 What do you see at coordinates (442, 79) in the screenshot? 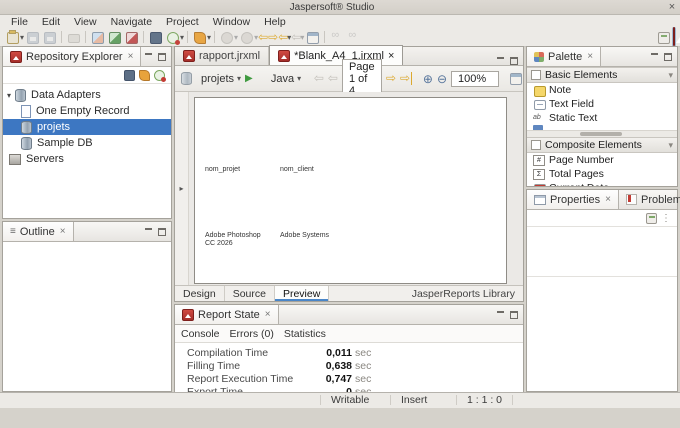
I see `zoom-out-icon: ⊖` at bounding box center [442, 79].